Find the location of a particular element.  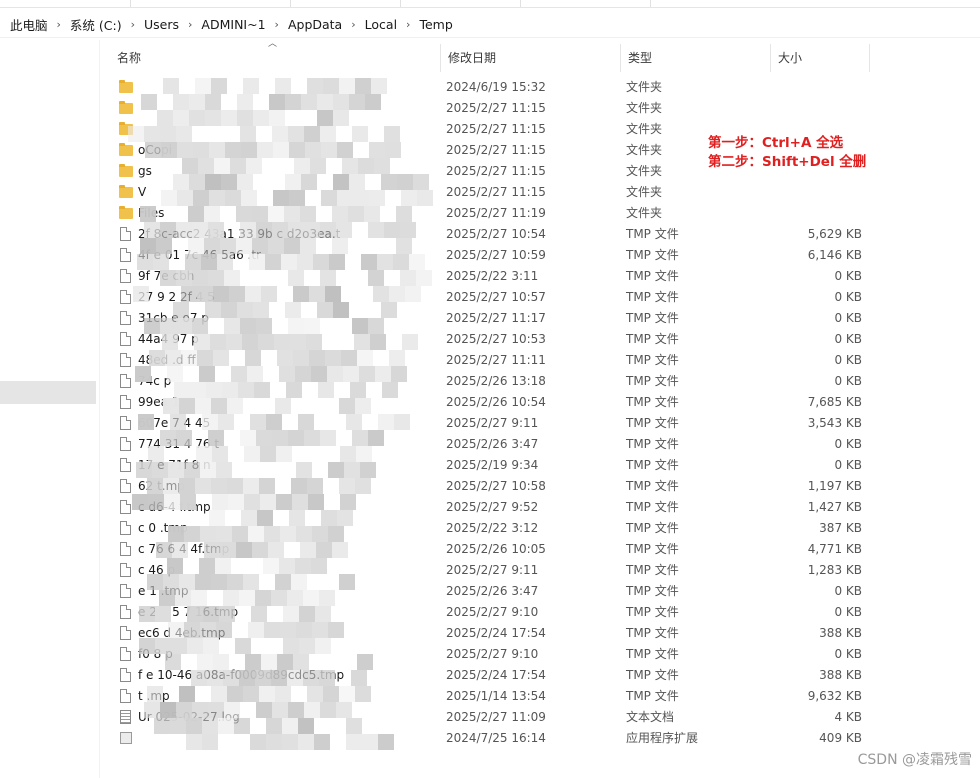

file-row: 2024/6/19 15:32 文件夹 is located at coordinates (540, 87).